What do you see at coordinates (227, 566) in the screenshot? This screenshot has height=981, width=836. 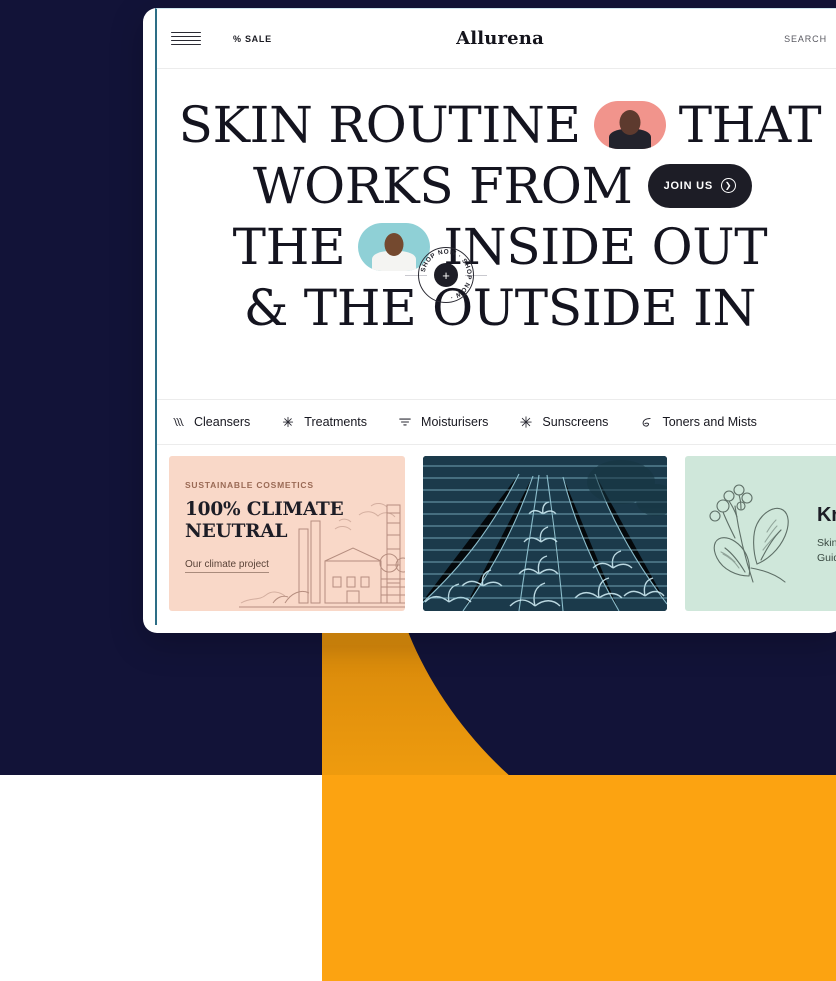 I see `promo-card-link: Our climate project` at bounding box center [227, 566].